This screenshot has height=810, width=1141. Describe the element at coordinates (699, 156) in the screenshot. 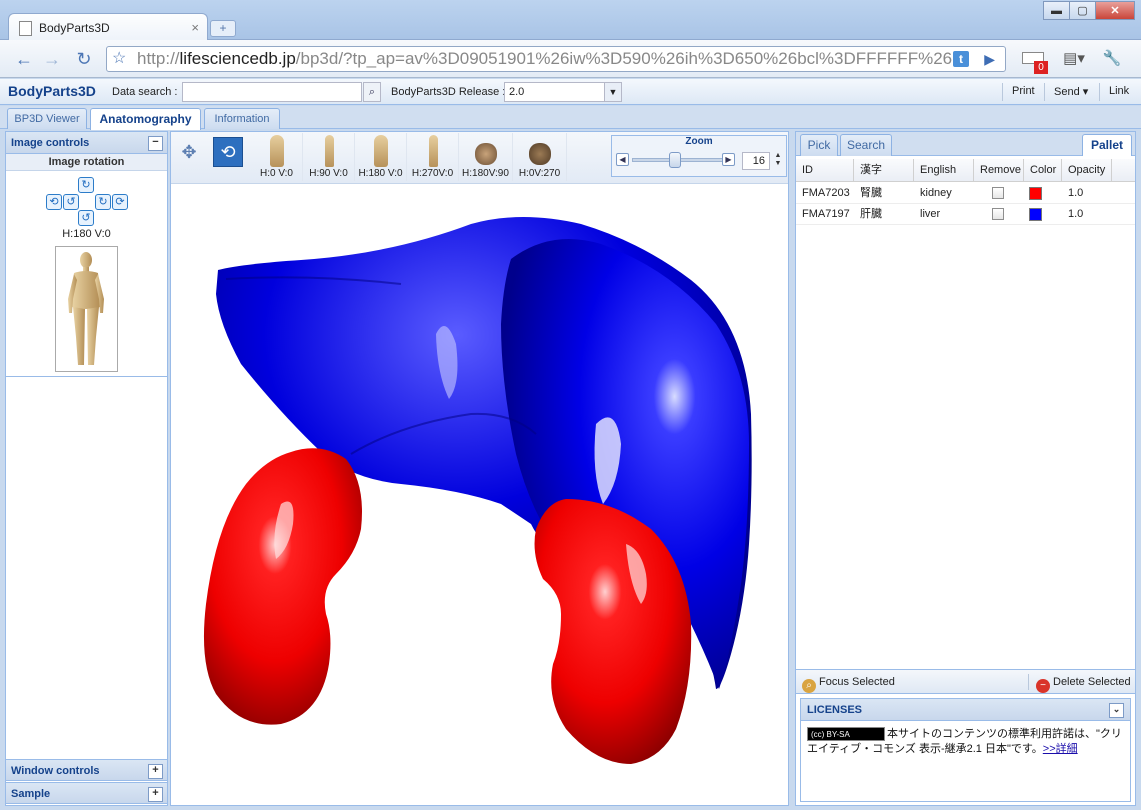

I see `zoom-control: Zoom ◀ ▶ 16 ▲ ▼` at that location.